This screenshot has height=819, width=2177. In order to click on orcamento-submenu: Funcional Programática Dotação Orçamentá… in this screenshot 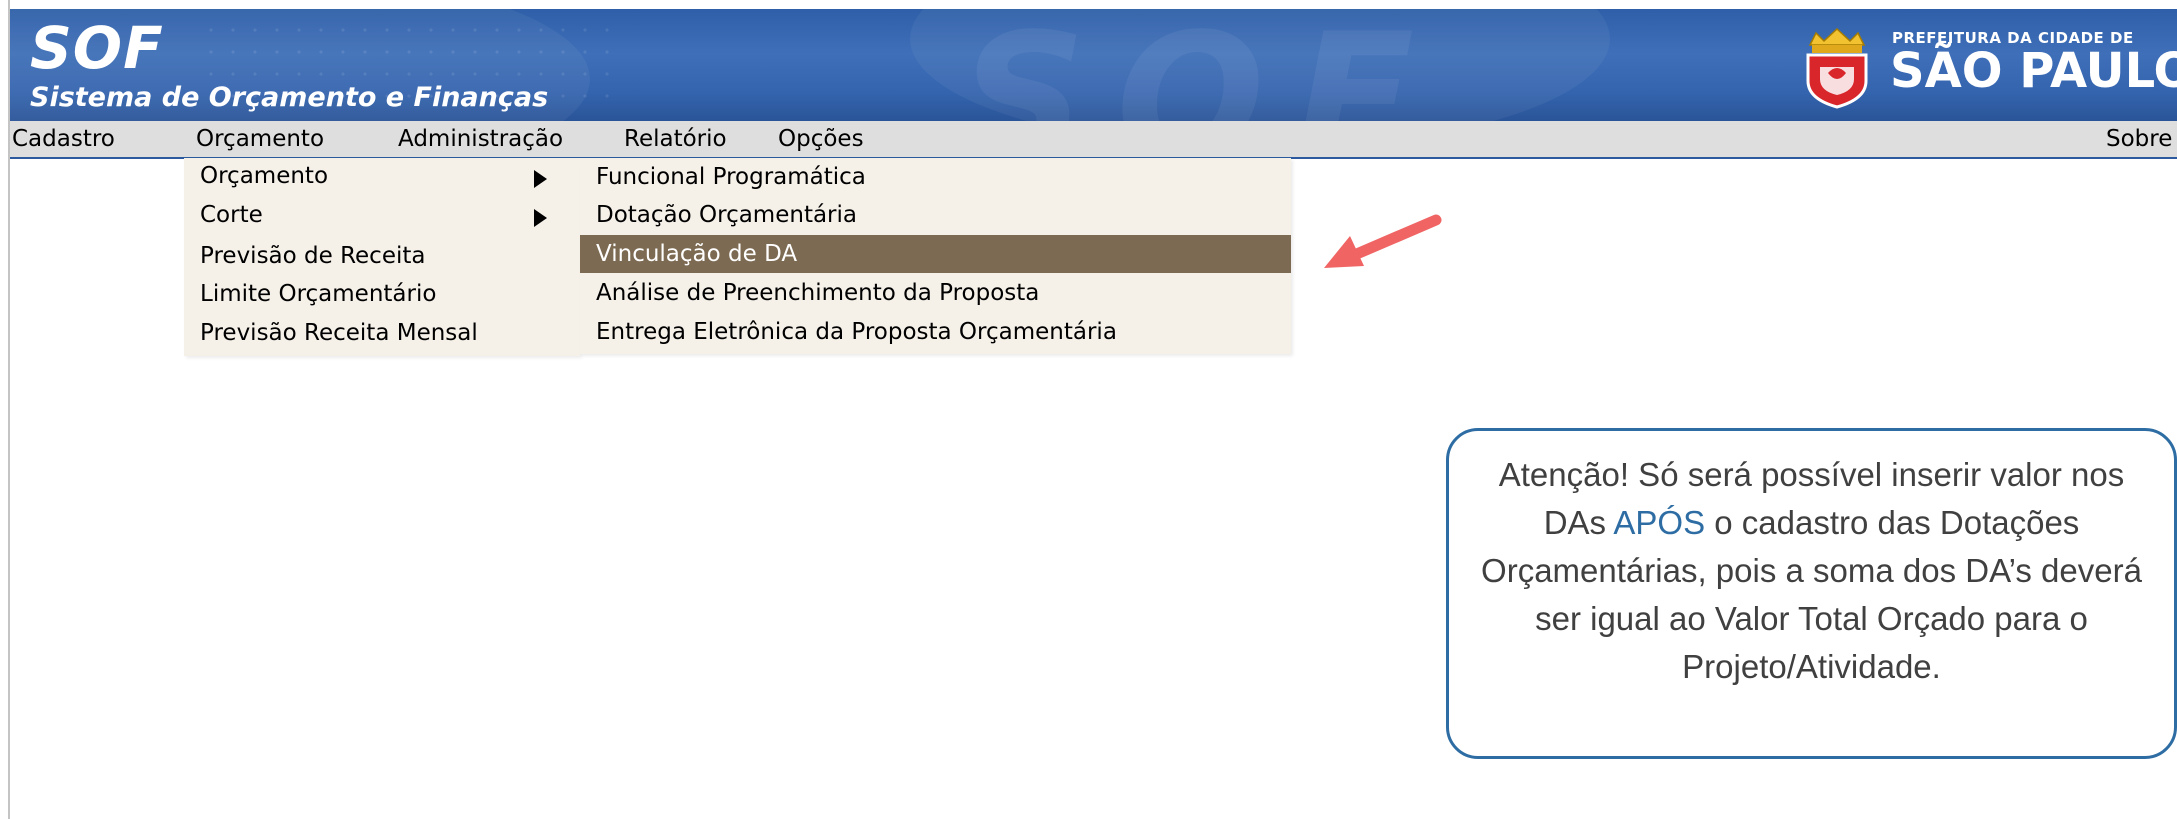, I will do `click(935, 256)`.